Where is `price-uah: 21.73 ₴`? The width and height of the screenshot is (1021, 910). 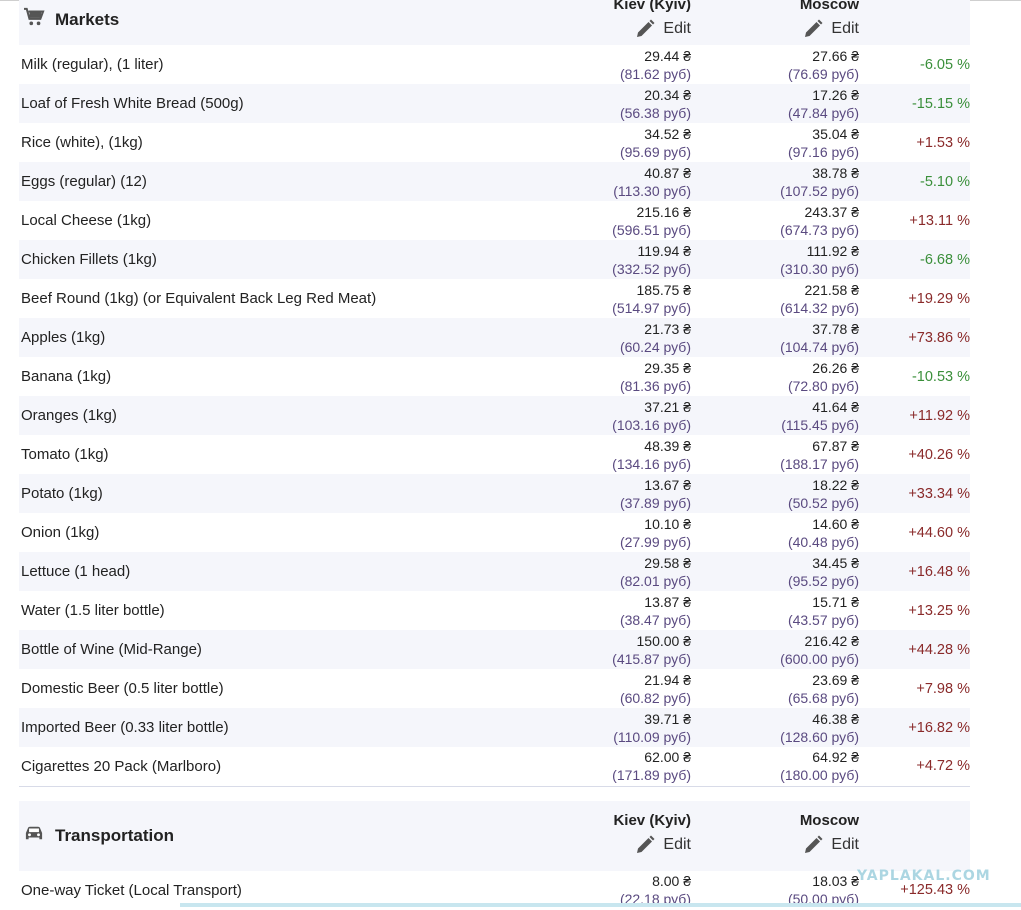 price-uah: 21.73 ₴ is located at coordinates (667, 328).